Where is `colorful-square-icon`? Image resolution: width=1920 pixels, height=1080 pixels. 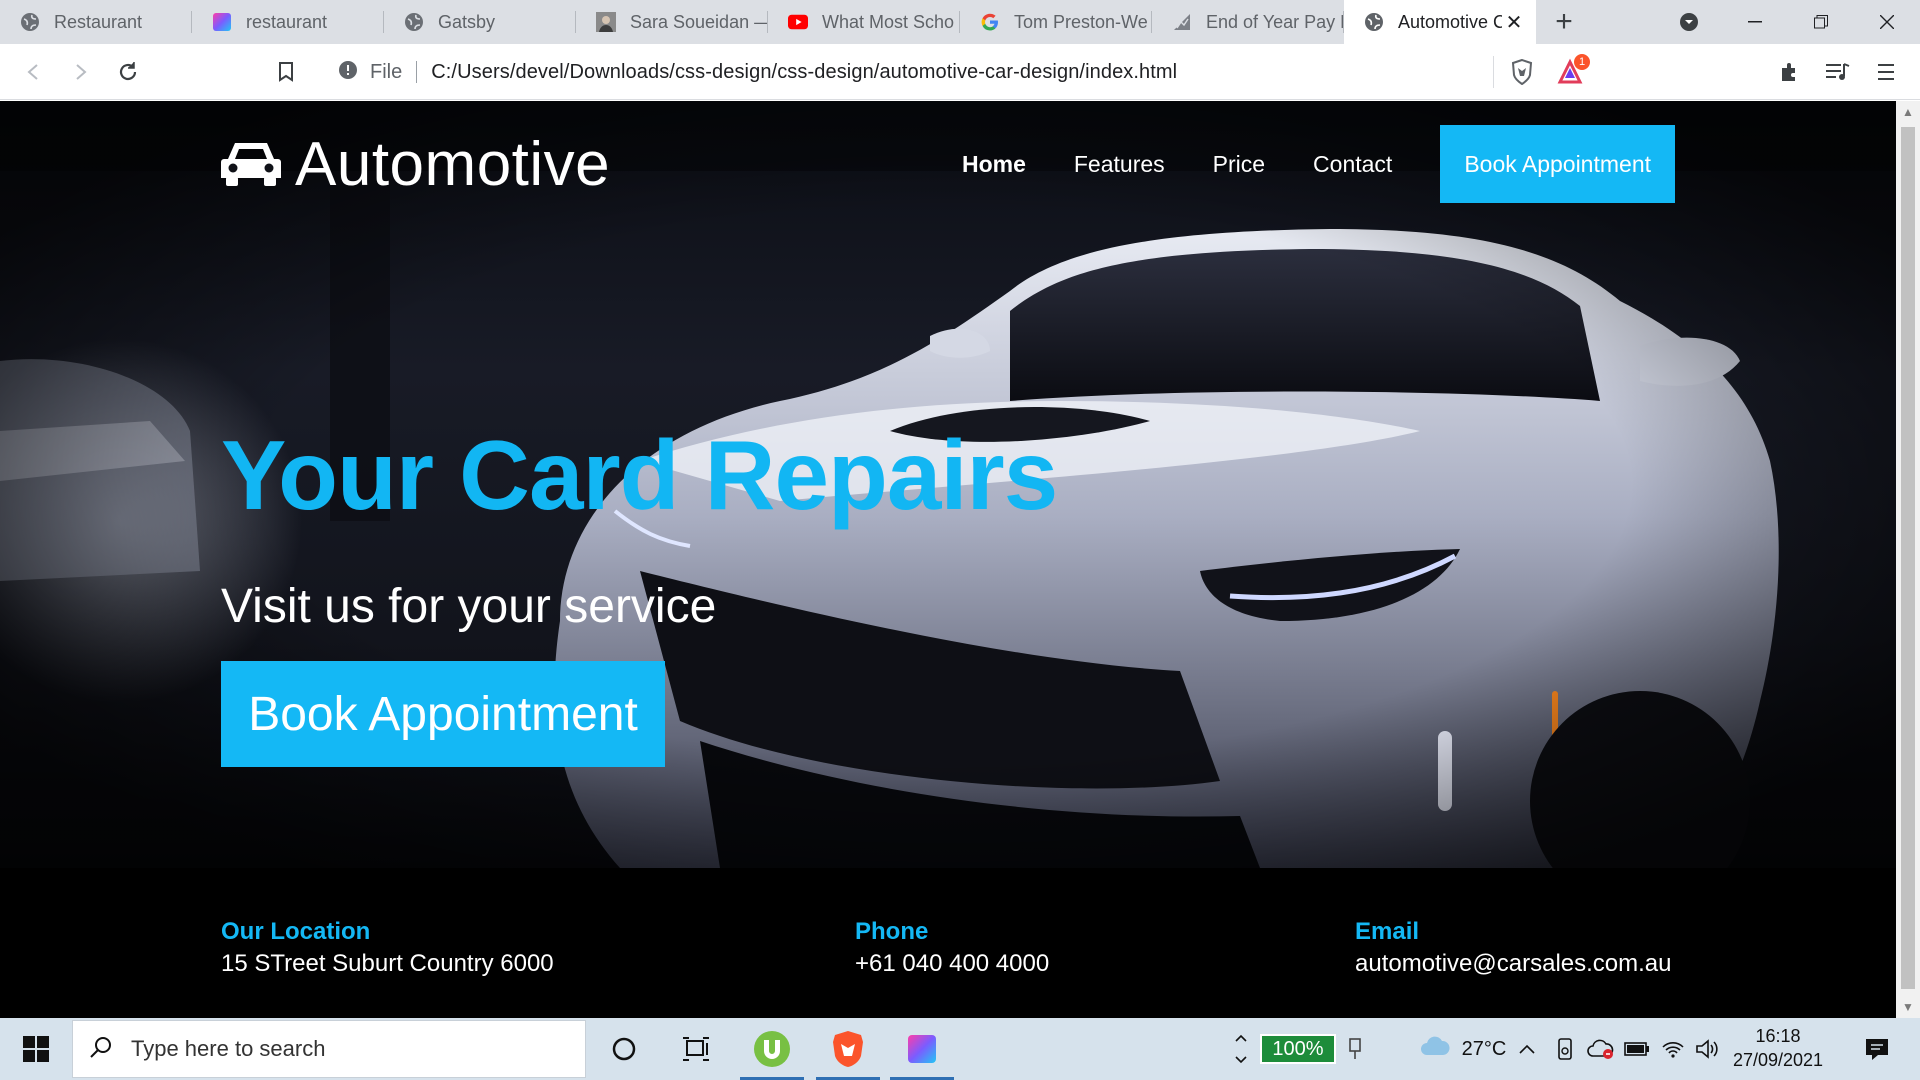
colorful-square-icon is located at coordinates (222, 22).